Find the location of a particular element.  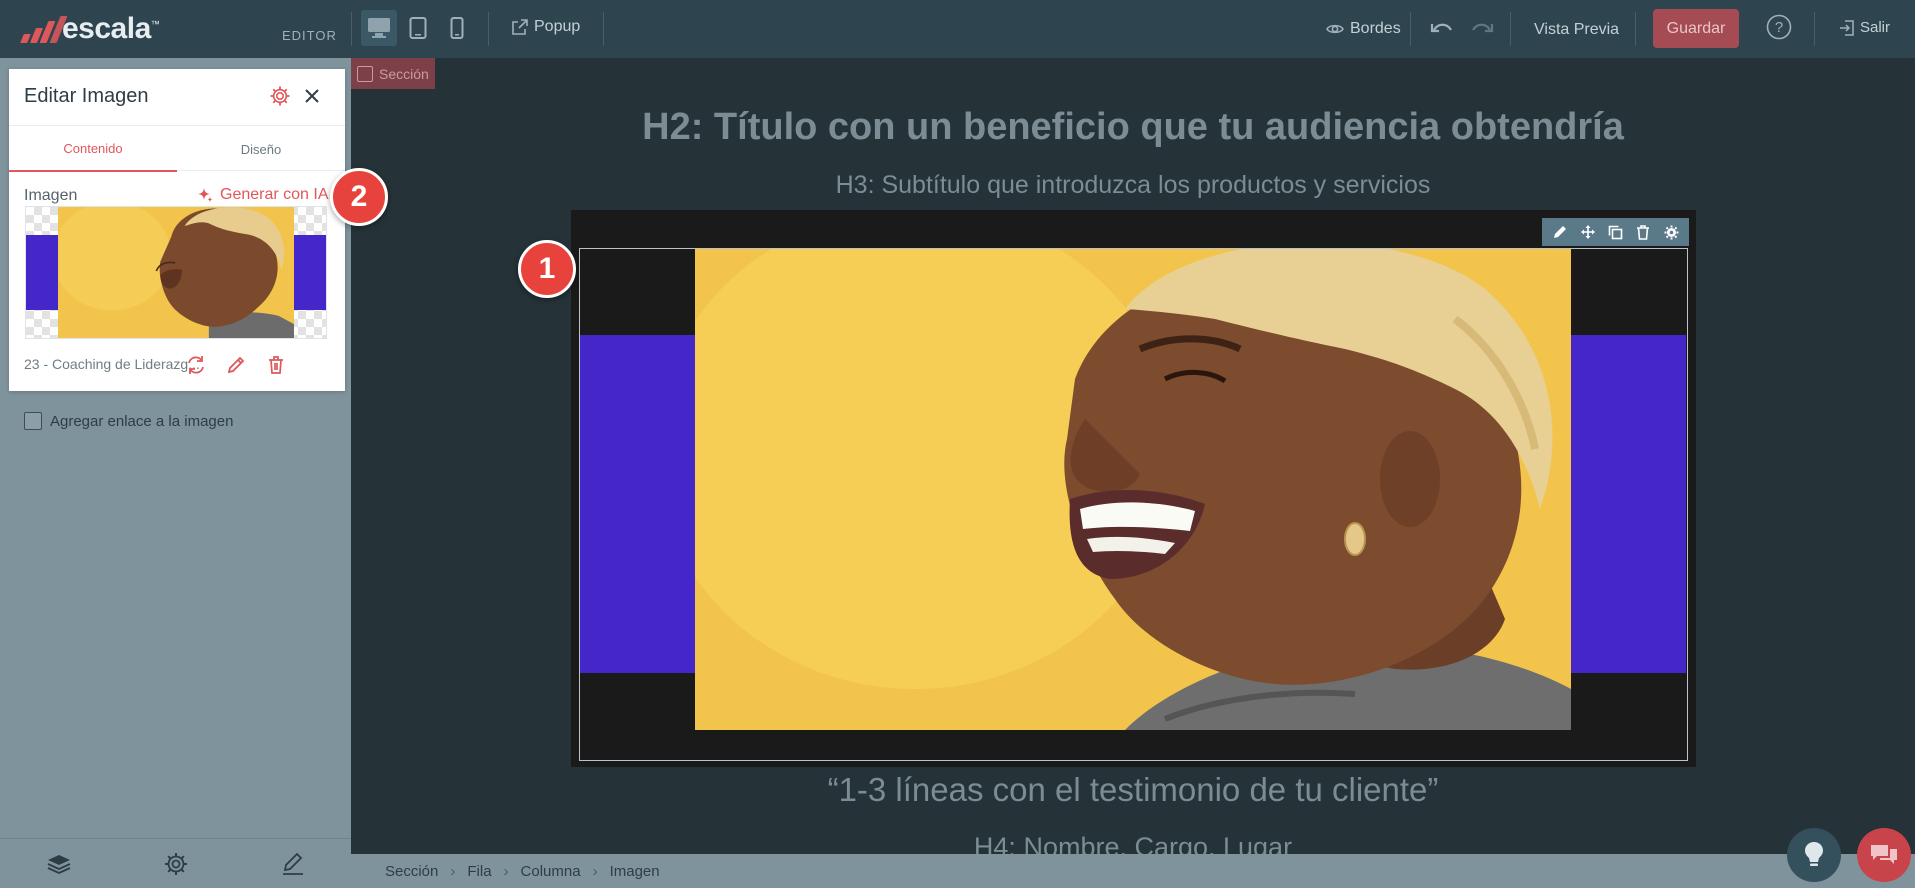

delete-image-button is located at coordinates (276, 365).